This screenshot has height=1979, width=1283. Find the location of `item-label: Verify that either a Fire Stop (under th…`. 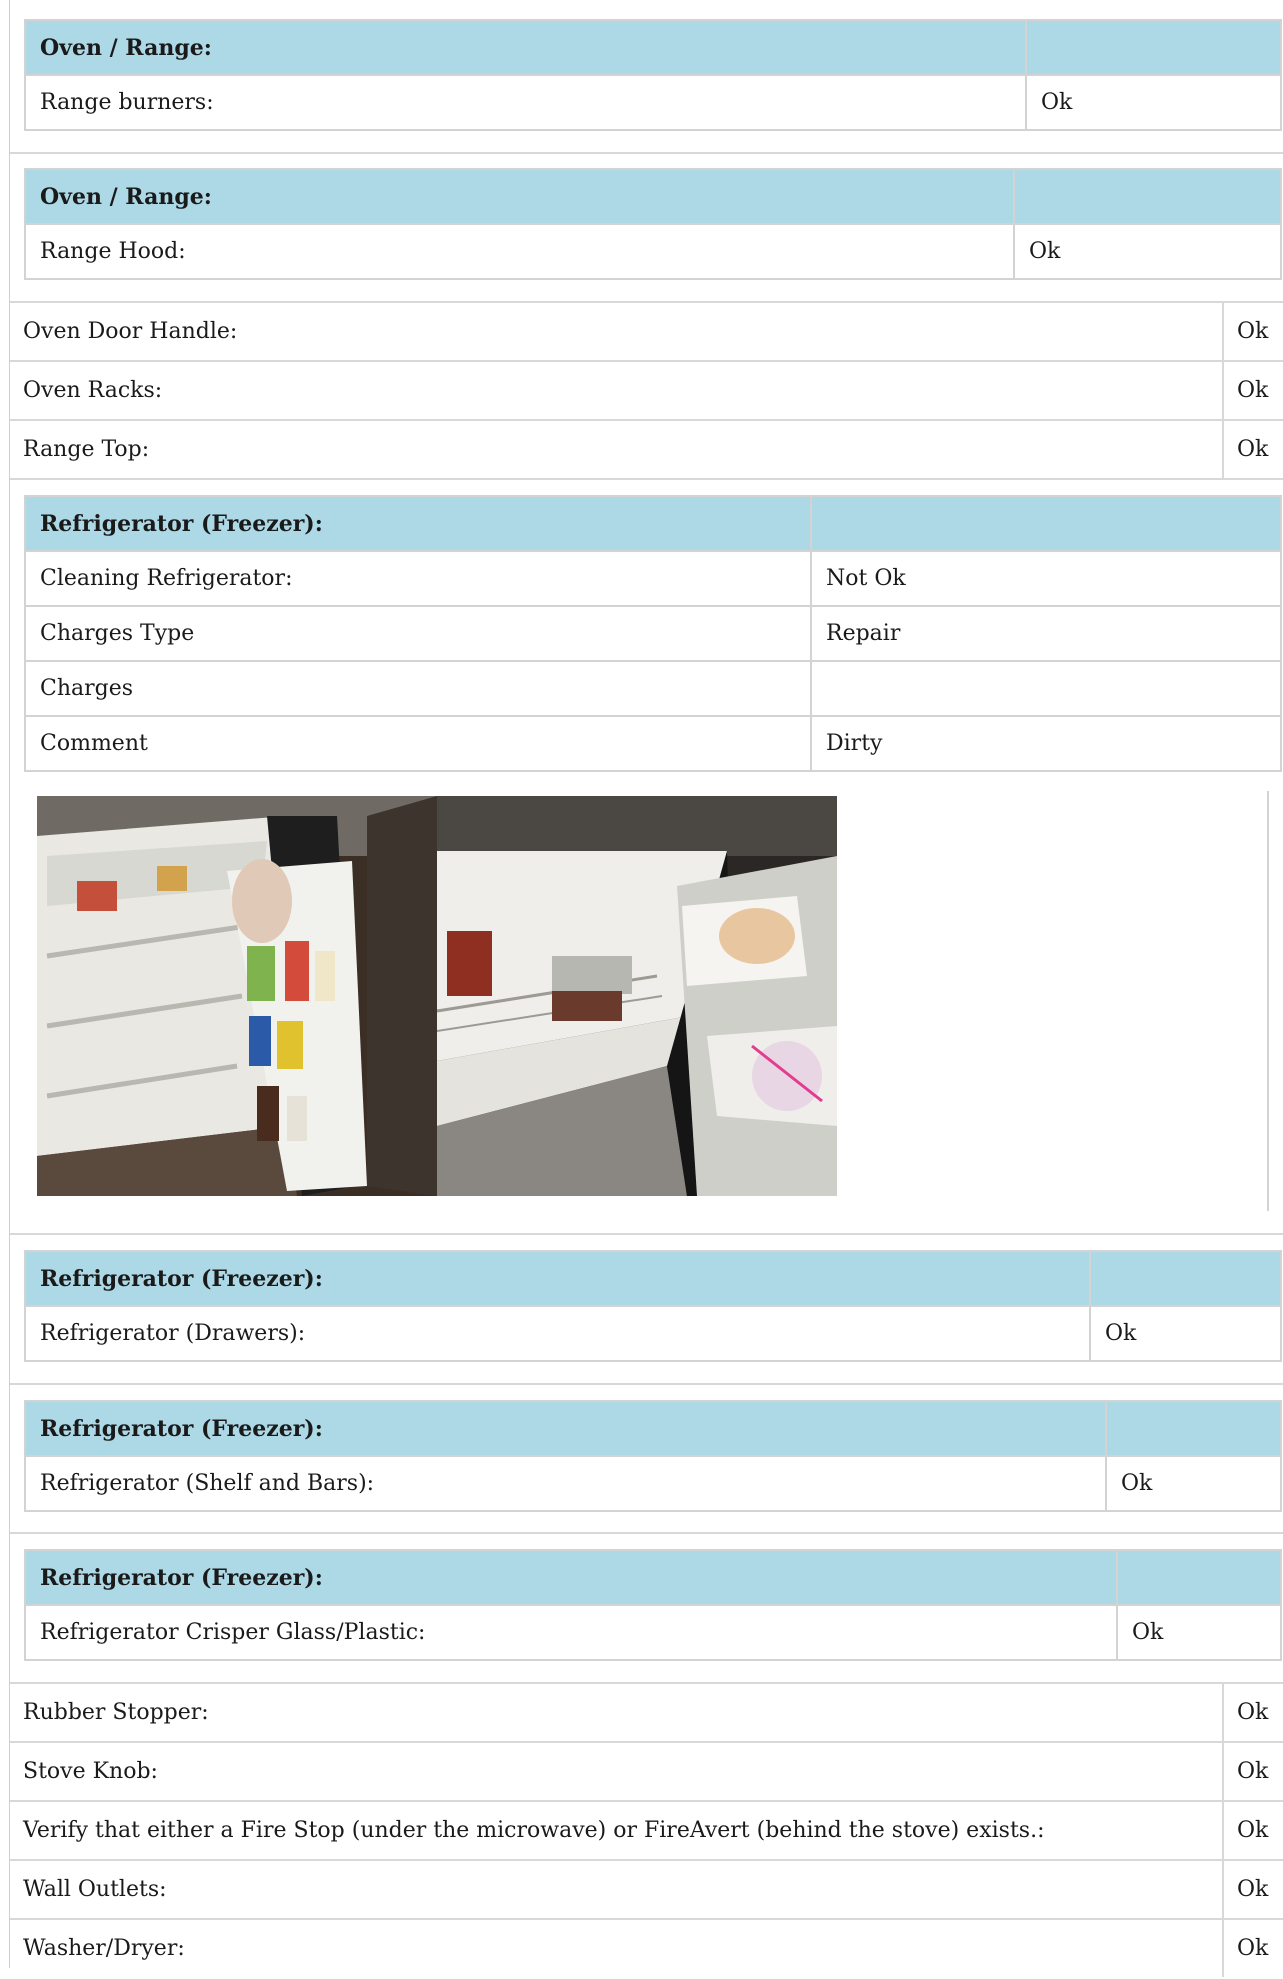

item-label: Verify that either a Fire Stop (under th… is located at coordinates (534, 1830).